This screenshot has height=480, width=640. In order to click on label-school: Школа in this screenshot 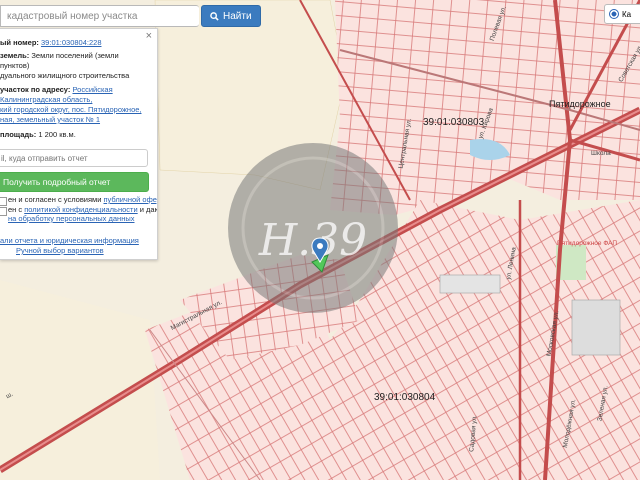, I will do `click(601, 153)`.